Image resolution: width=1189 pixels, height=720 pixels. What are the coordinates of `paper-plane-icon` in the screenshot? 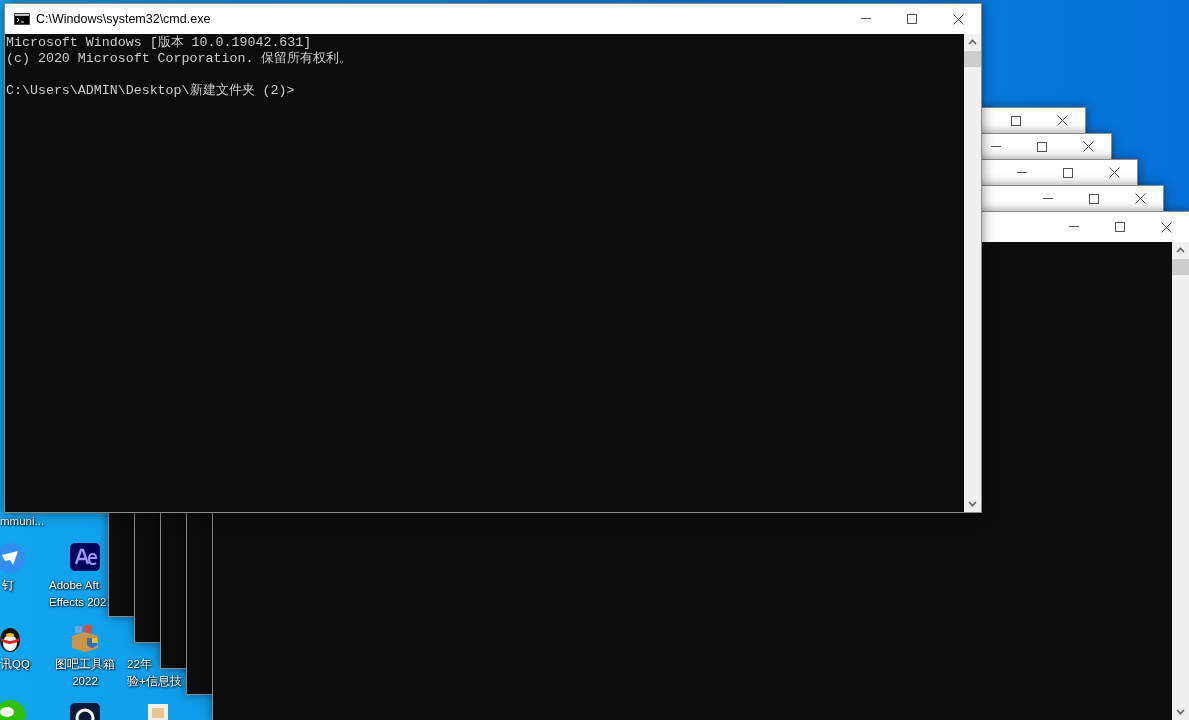 It's located at (12, 558).